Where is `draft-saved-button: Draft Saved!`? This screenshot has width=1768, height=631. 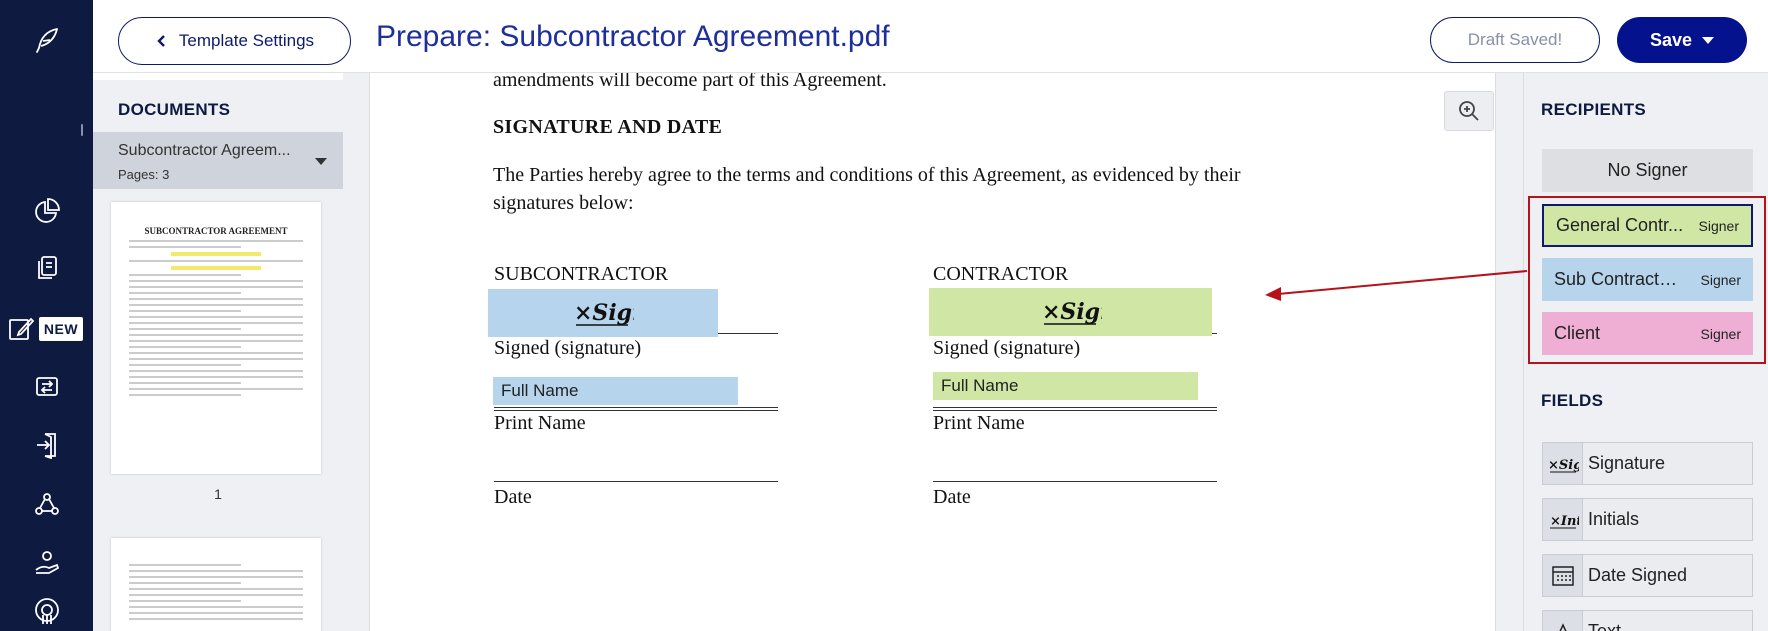
draft-saved-button: Draft Saved! is located at coordinates (1515, 40).